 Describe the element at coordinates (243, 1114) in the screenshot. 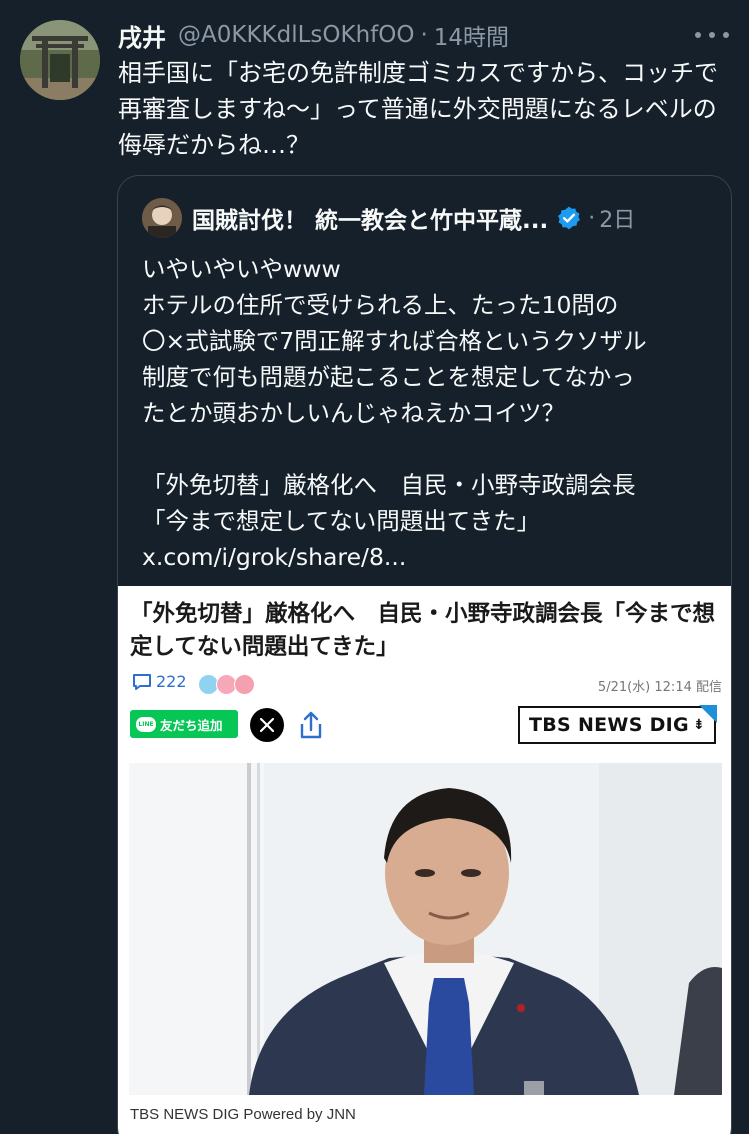

I see `photo-caption: TBS NEWS DIG Powered by JNN` at that location.